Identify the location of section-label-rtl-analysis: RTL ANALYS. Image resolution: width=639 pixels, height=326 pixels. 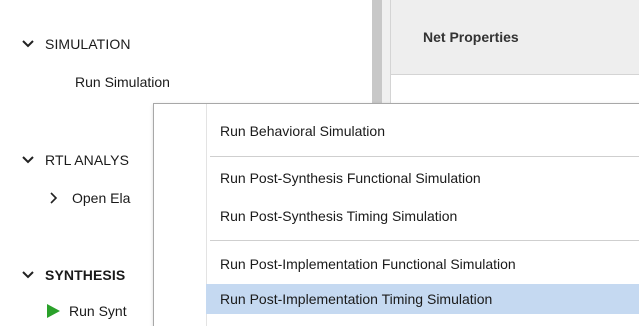
(87, 160).